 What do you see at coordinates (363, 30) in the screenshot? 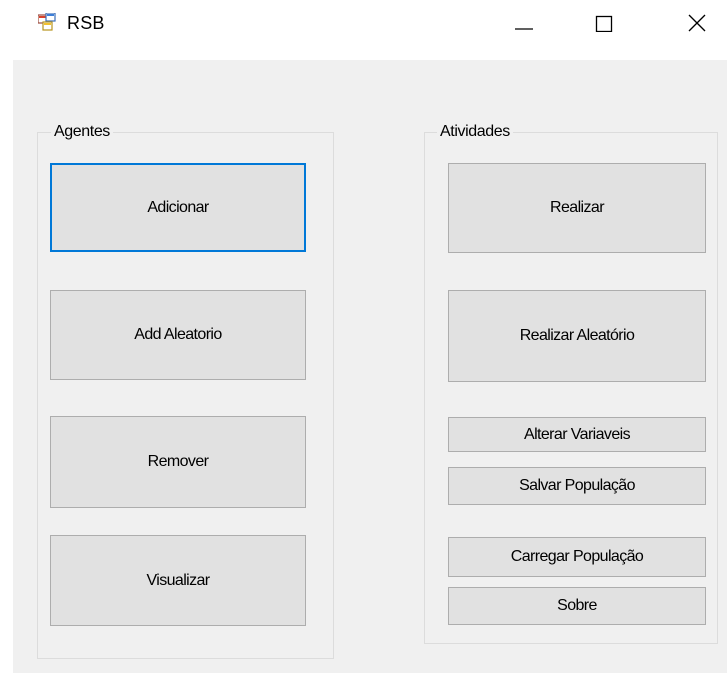
I see `title-bar: RSB` at bounding box center [363, 30].